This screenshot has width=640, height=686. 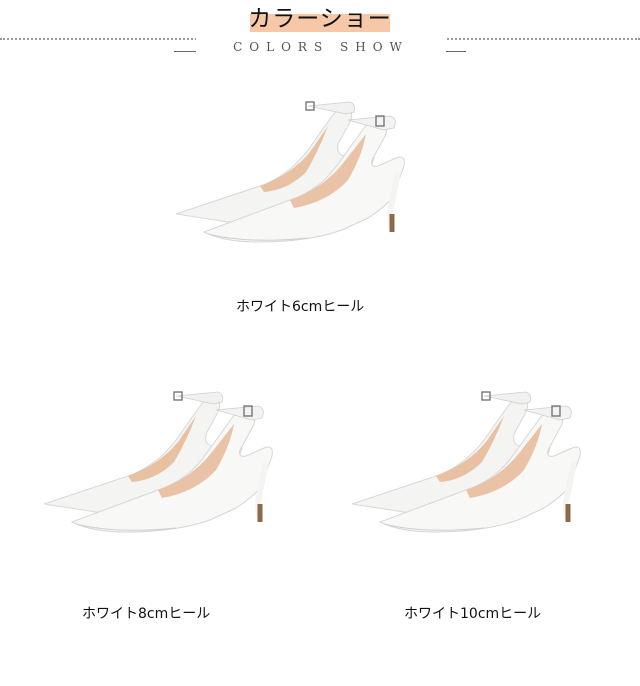 What do you see at coordinates (146, 614) in the screenshot?
I see `product-caption-8cm: ホワイト8cmヒール` at bounding box center [146, 614].